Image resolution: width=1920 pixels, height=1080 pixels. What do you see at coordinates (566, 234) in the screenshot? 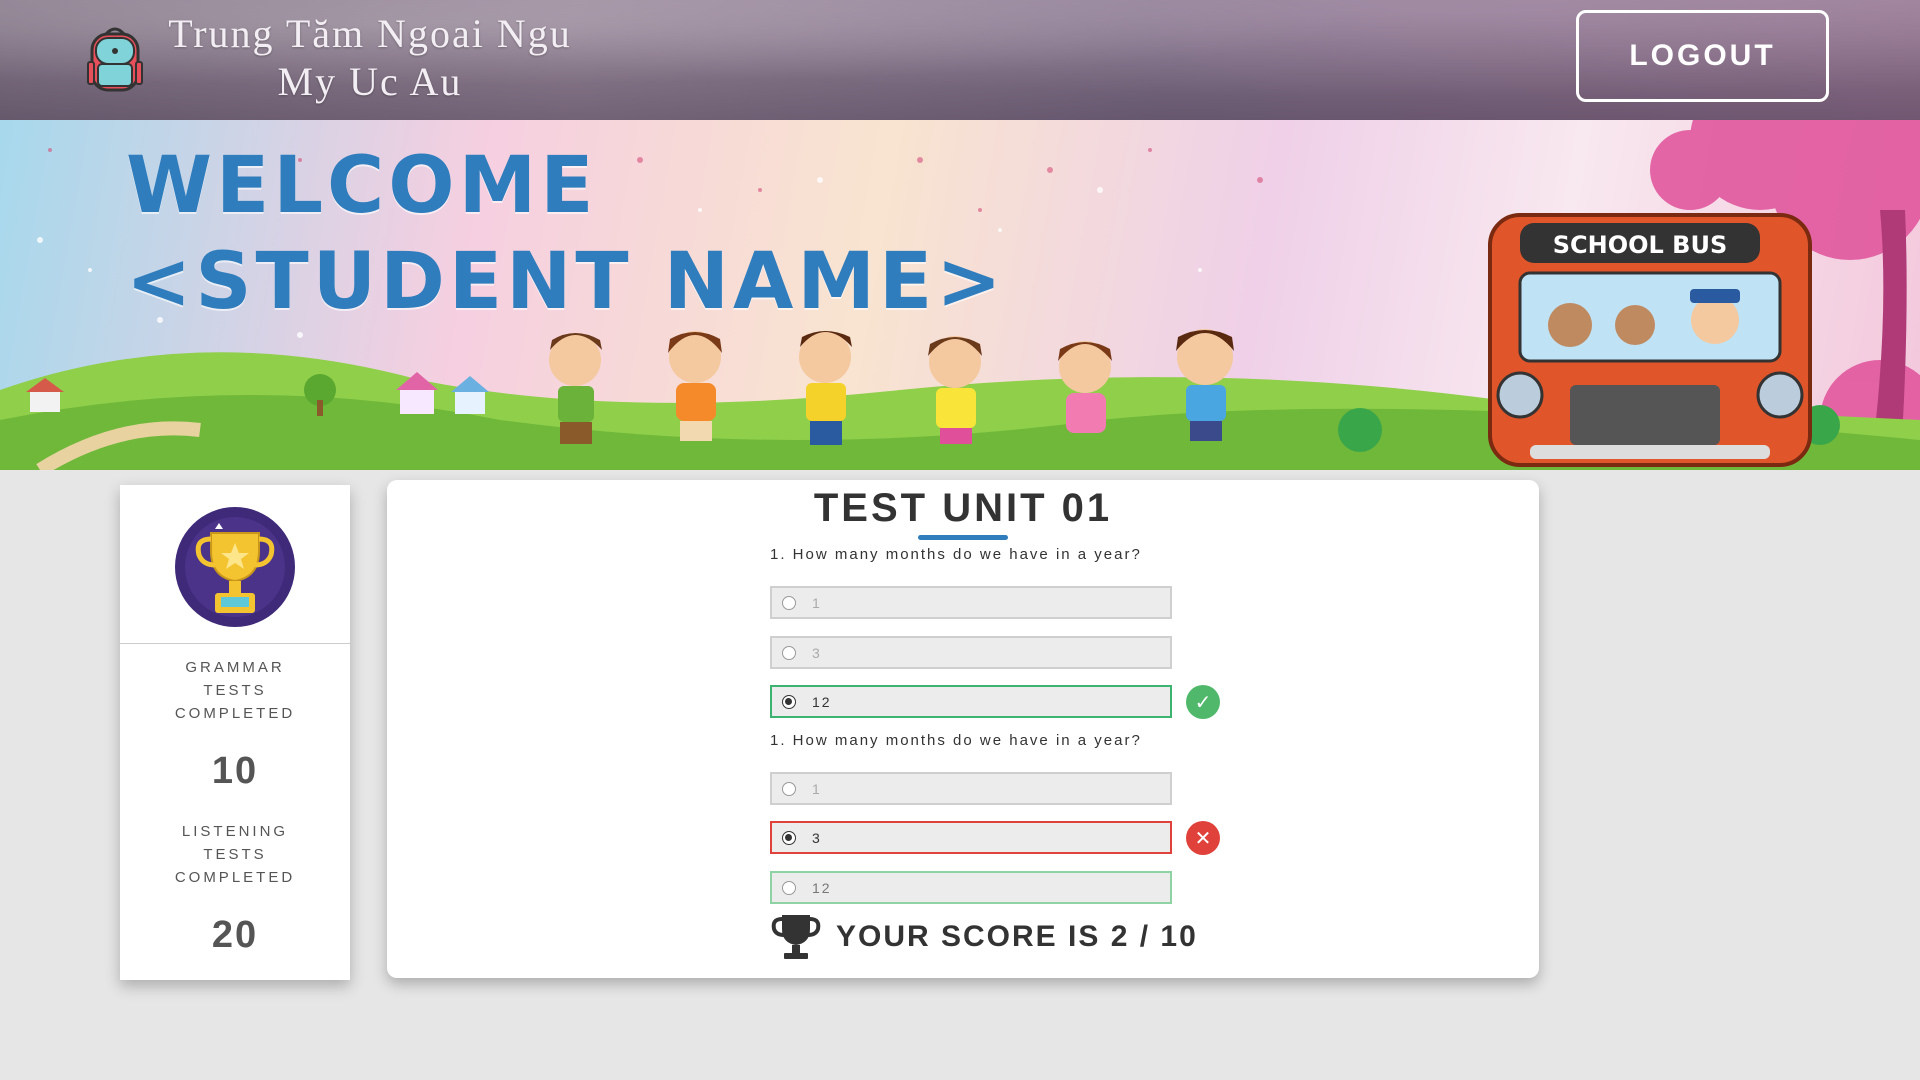
I see `welcome-message: WELCOME <STUDENT NAME>` at bounding box center [566, 234].